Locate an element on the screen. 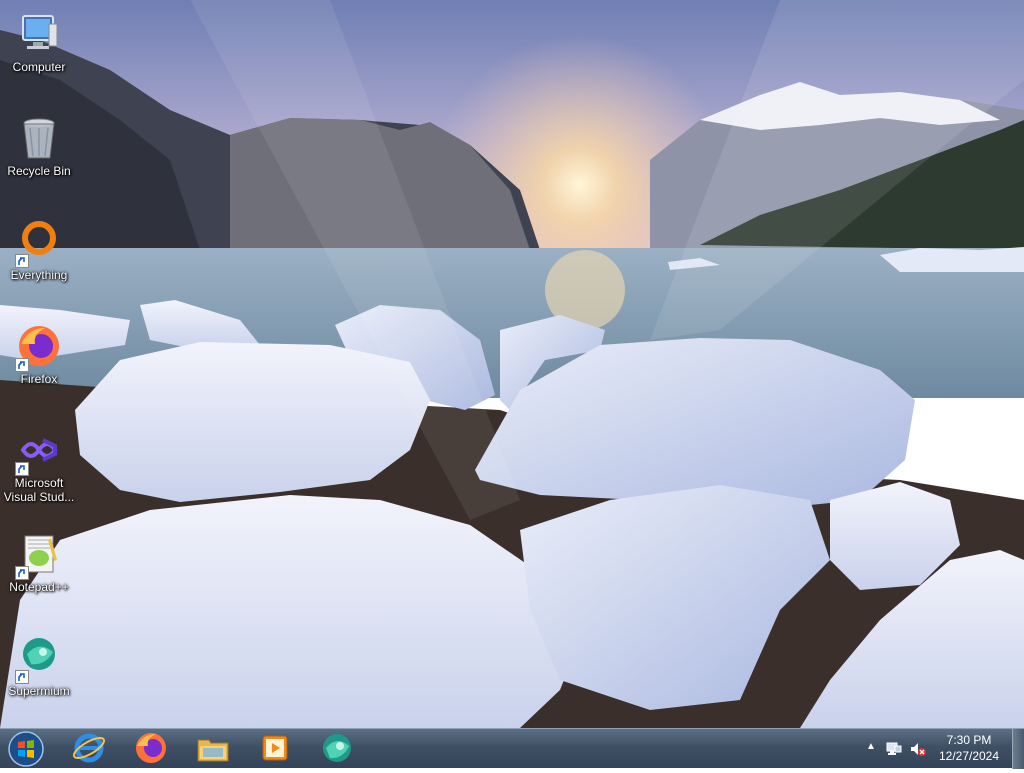 This screenshot has width=1024, height=773. taskbar-internet-explorer is located at coordinates (89, 748).